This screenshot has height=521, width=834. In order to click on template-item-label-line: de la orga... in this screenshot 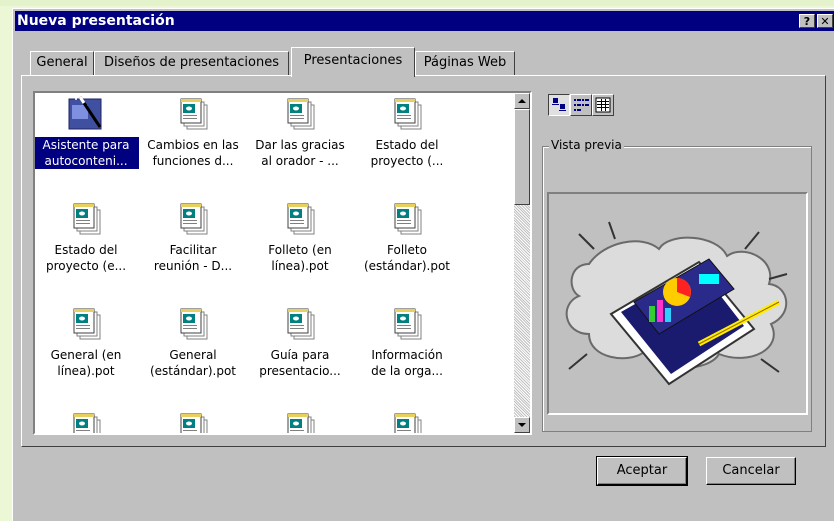, I will do `click(407, 371)`.